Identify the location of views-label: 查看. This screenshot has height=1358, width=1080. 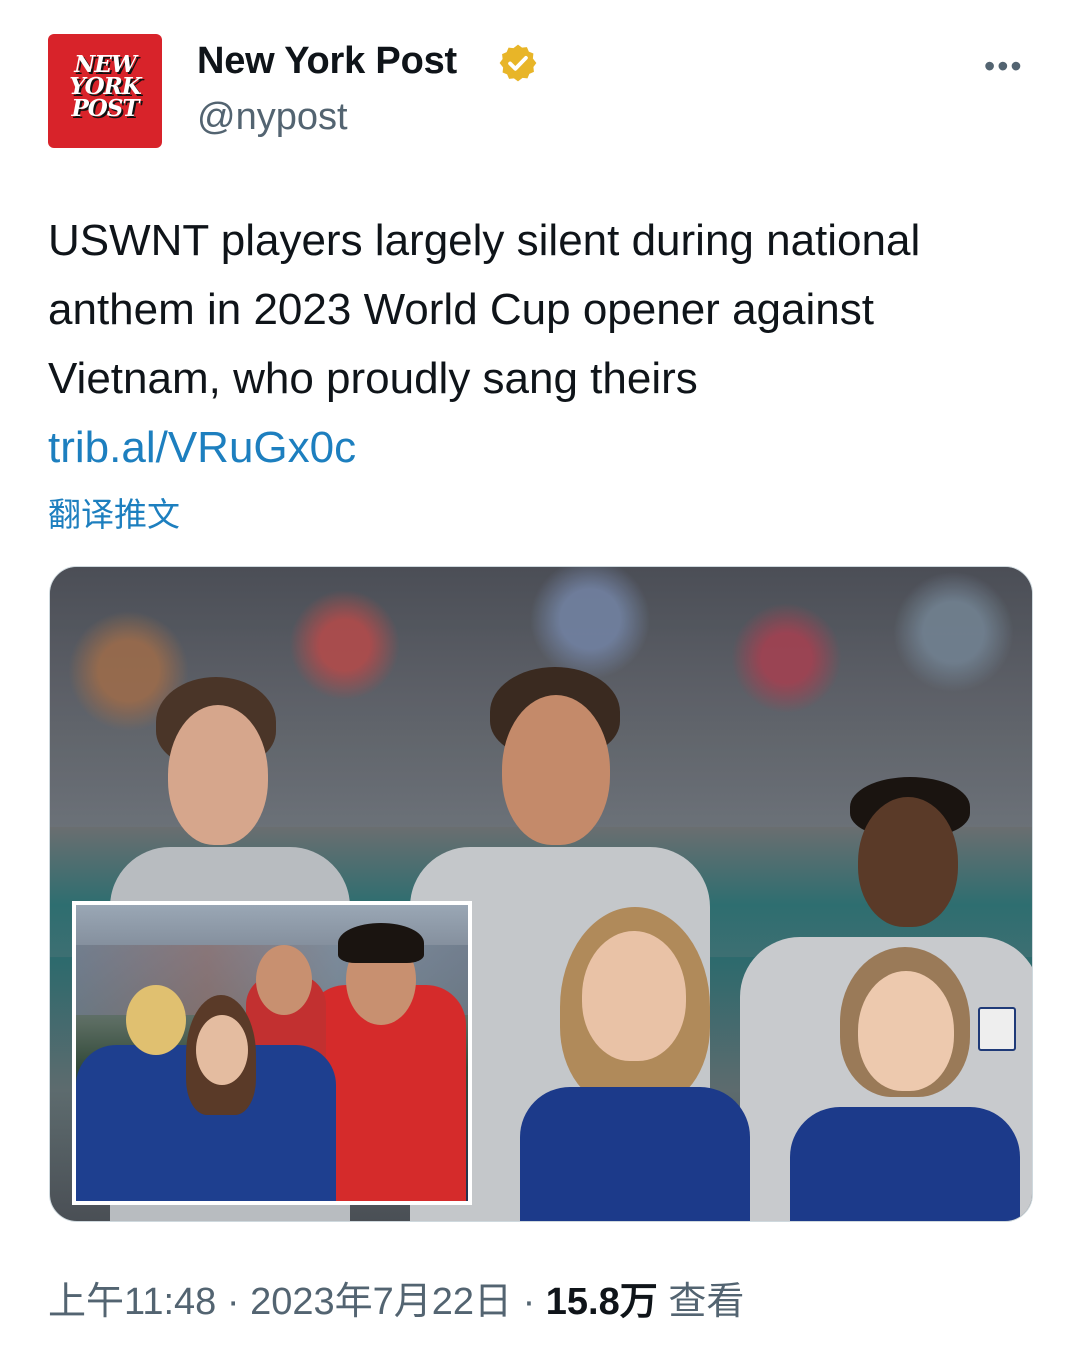
(706, 1302).